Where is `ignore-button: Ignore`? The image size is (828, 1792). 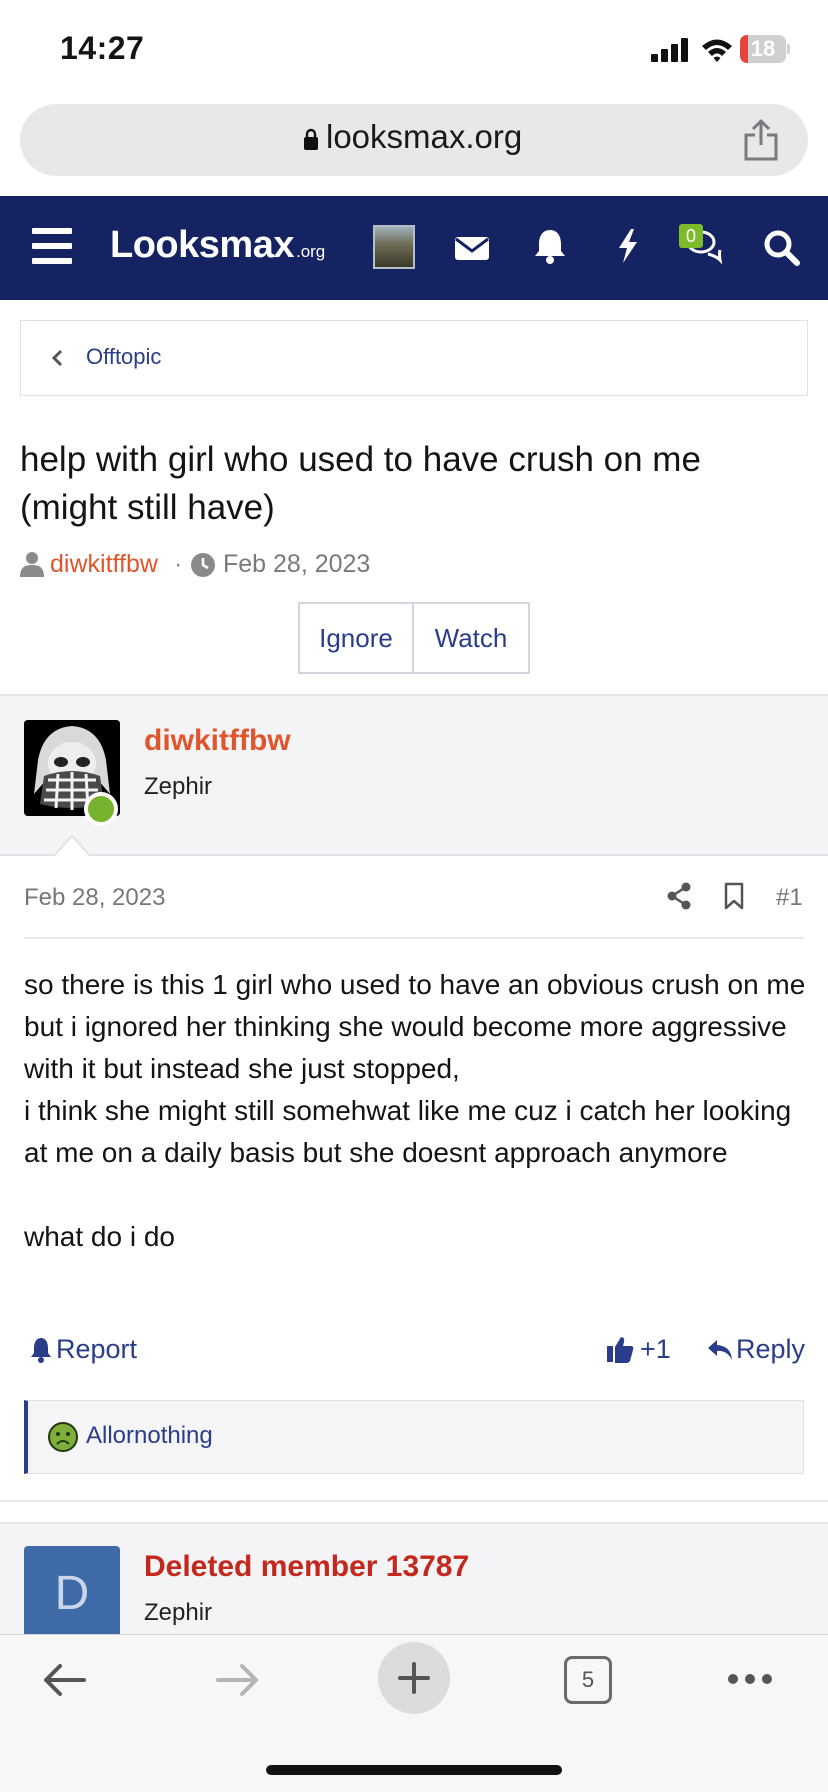 ignore-button: Ignore is located at coordinates (356, 638).